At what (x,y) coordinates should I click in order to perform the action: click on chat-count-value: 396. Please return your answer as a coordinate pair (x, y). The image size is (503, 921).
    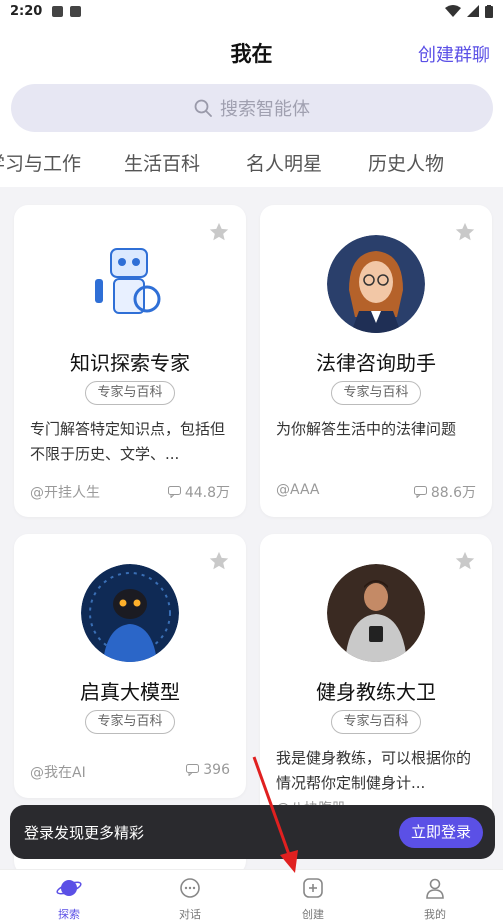
    Looking at the image, I should click on (216, 770).